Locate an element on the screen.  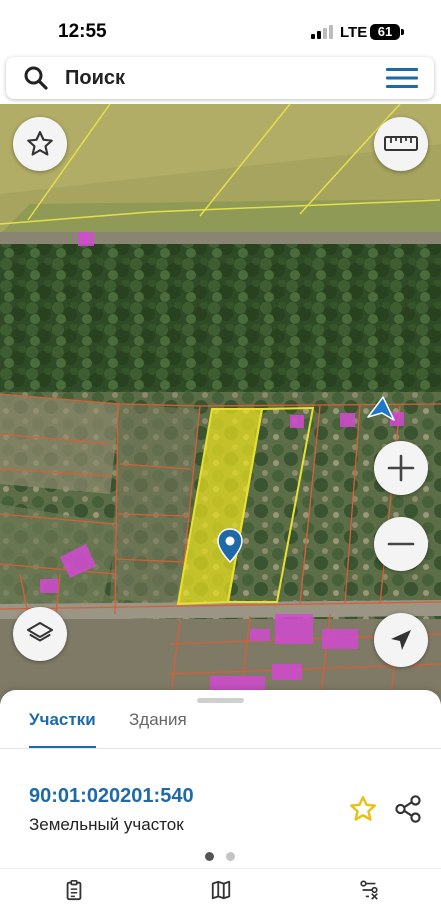
star-outline-icon is located at coordinates (40, 143).